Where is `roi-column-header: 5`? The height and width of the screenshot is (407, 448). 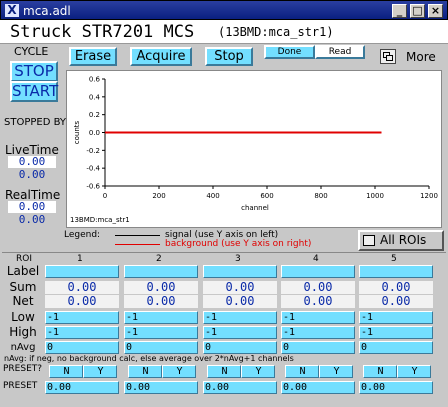
roi-column-header: 5 is located at coordinates (394, 259).